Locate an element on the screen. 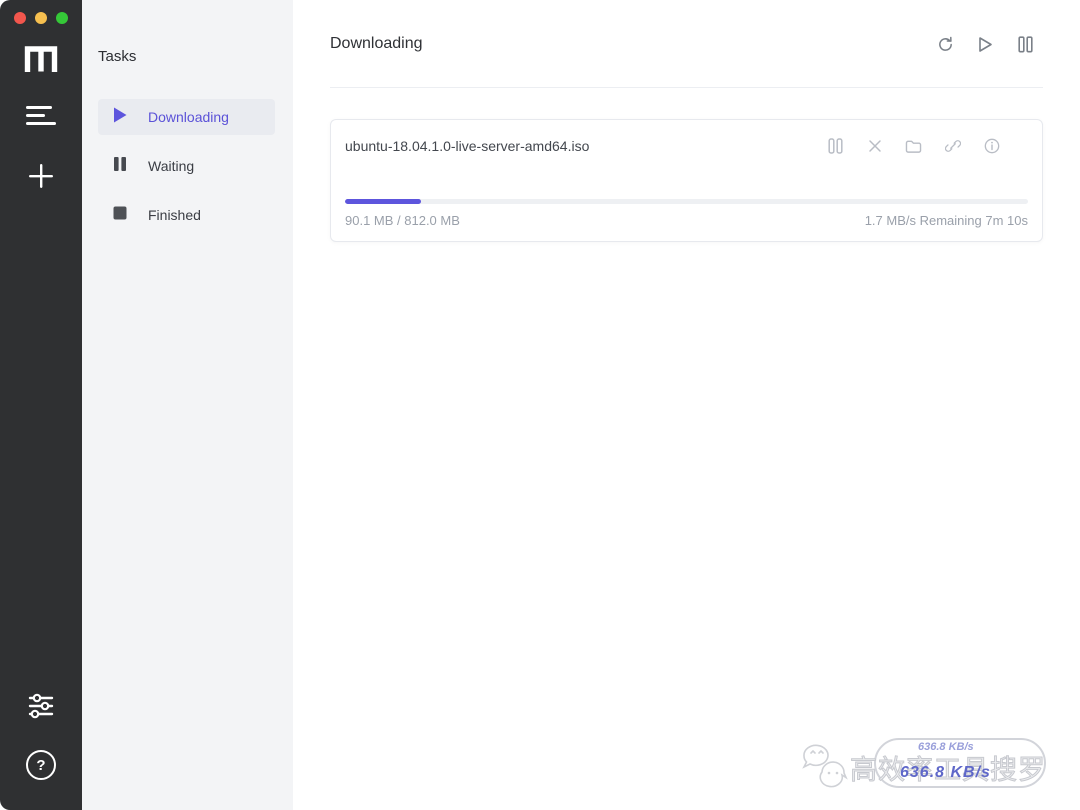 The image size is (1080, 810). zoom-window-button is located at coordinates (62, 18).